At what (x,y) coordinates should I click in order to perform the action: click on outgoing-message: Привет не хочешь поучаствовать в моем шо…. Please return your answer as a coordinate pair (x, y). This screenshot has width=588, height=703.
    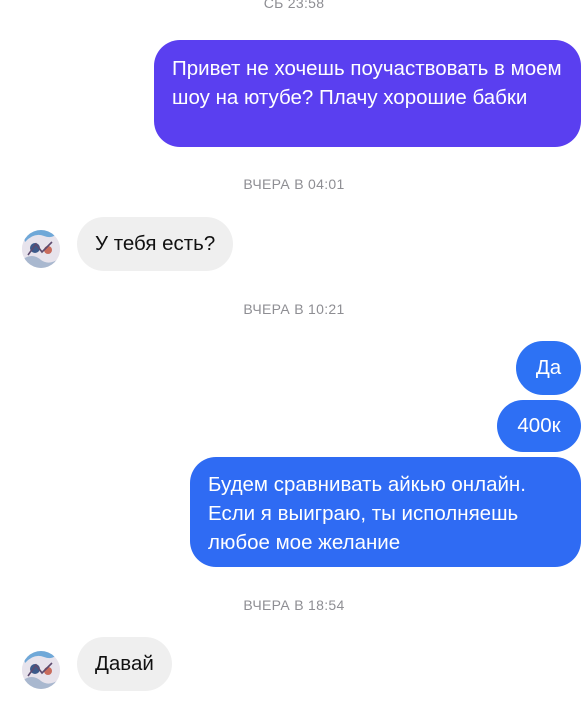
    Looking at the image, I should click on (367, 93).